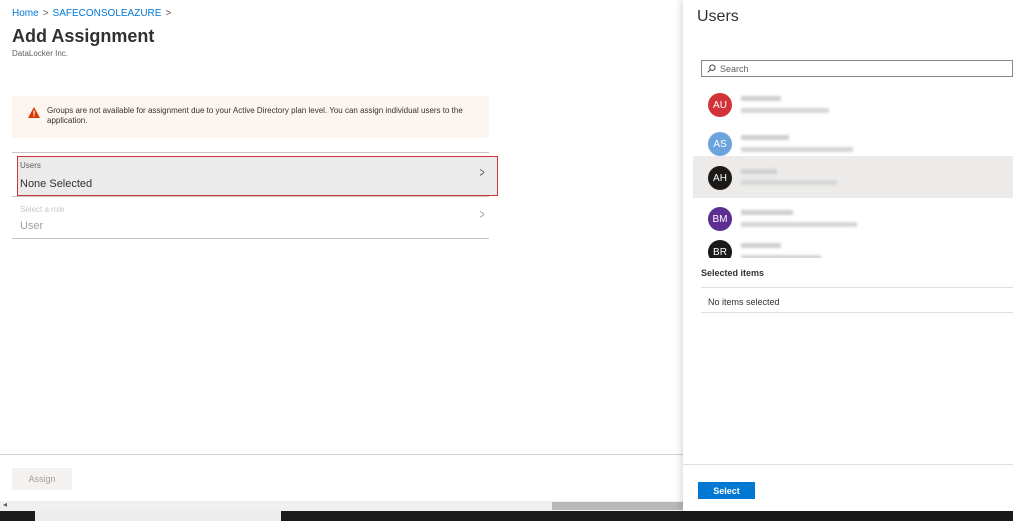 The height and width of the screenshot is (521, 1013). What do you see at coordinates (720, 219) in the screenshot?
I see `avatar: BM` at bounding box center [720, 219].